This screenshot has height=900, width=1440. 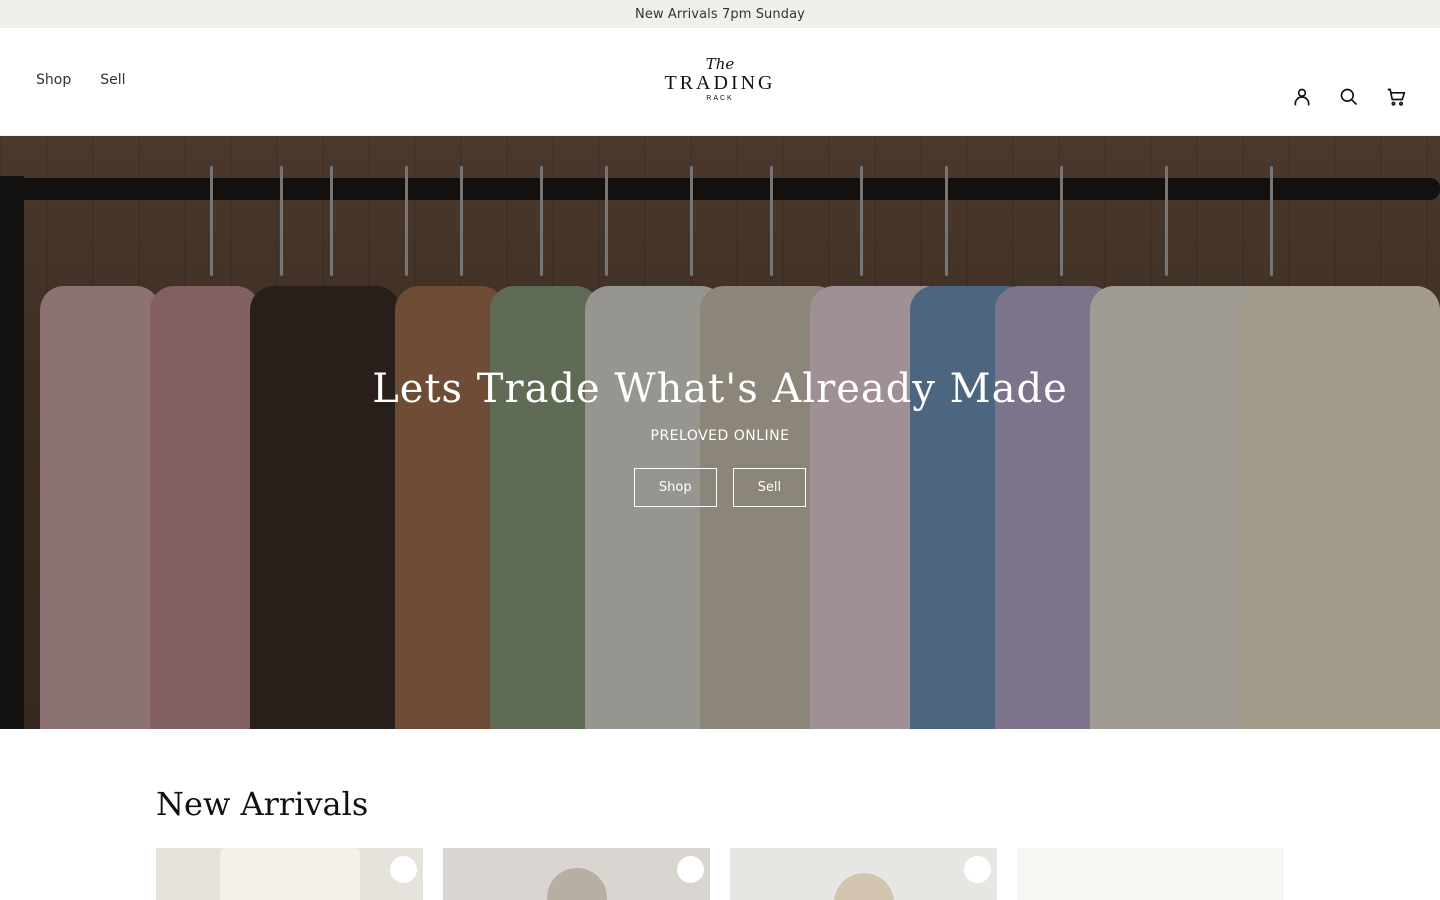 I want to click on header-actions, so click(x=1349, y=97).